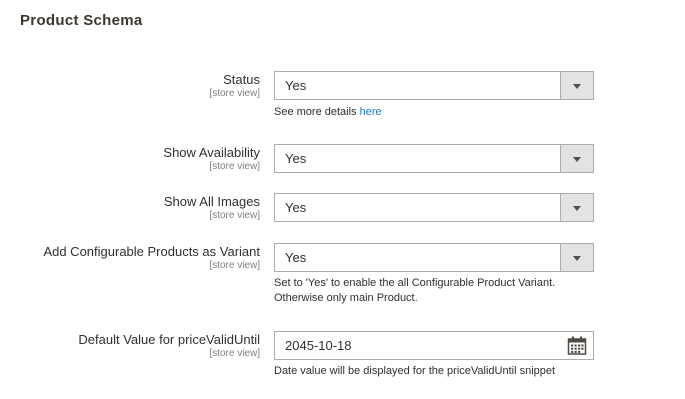 Image resolution: width=685 pixels, height=399 pixels. I want to click on show-all-images-select: Yes, so click(434, 207).